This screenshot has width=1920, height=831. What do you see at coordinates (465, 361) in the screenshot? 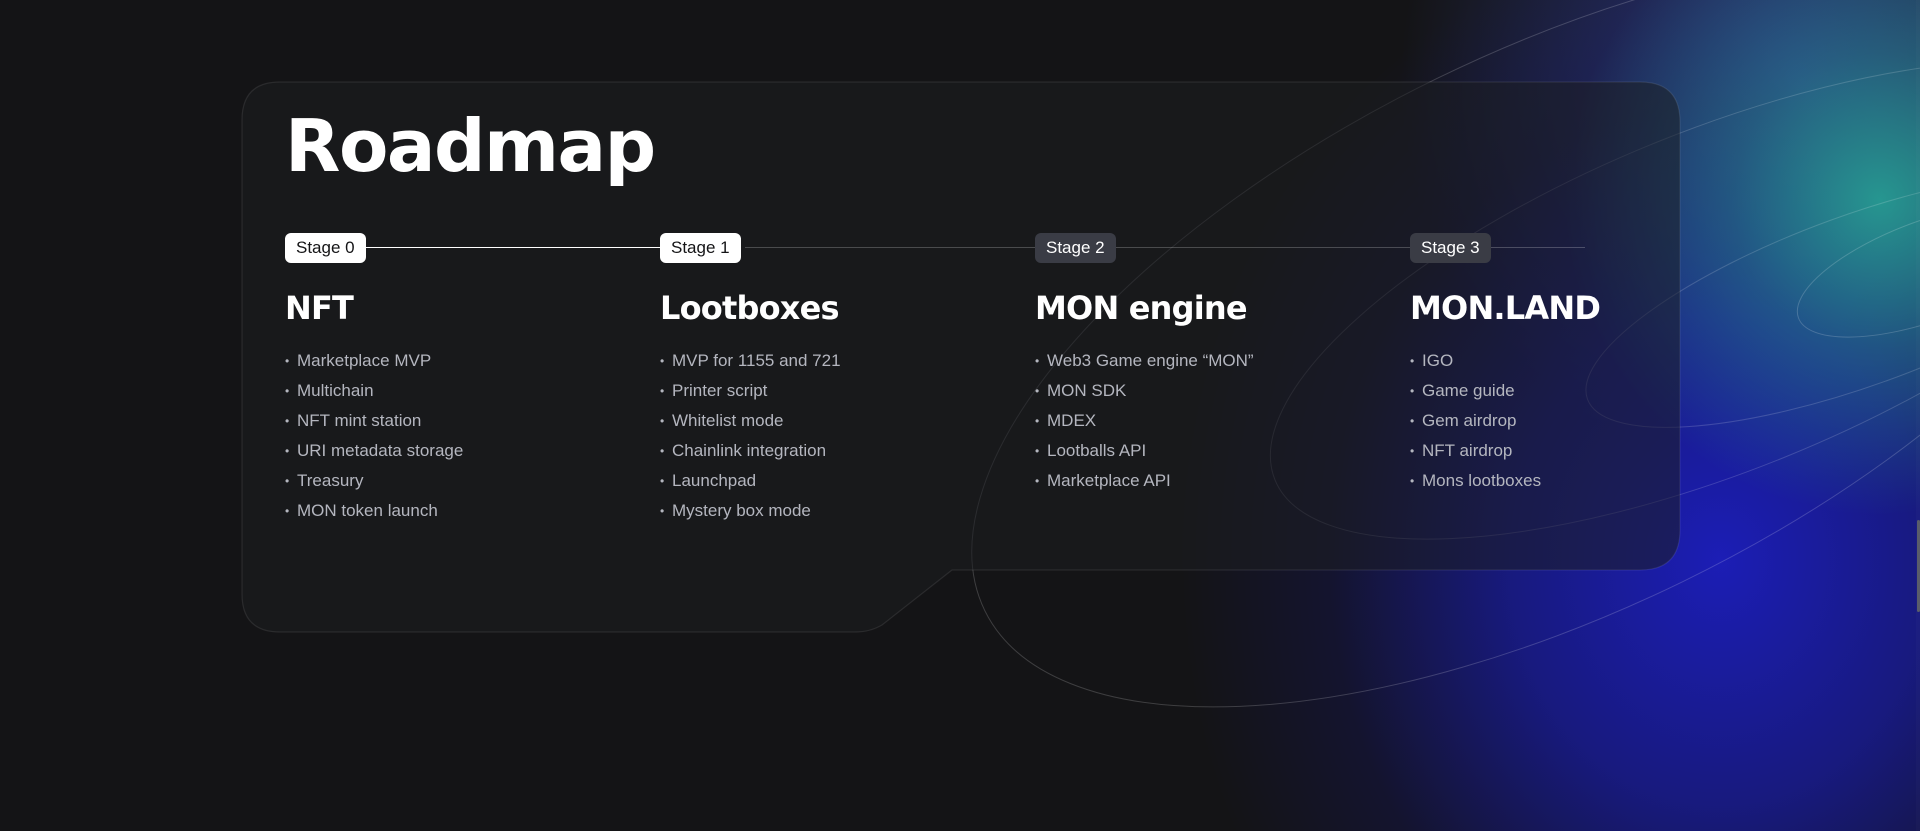
I see `list-item: Marketplace MVP` at bounding box center [465, 361].